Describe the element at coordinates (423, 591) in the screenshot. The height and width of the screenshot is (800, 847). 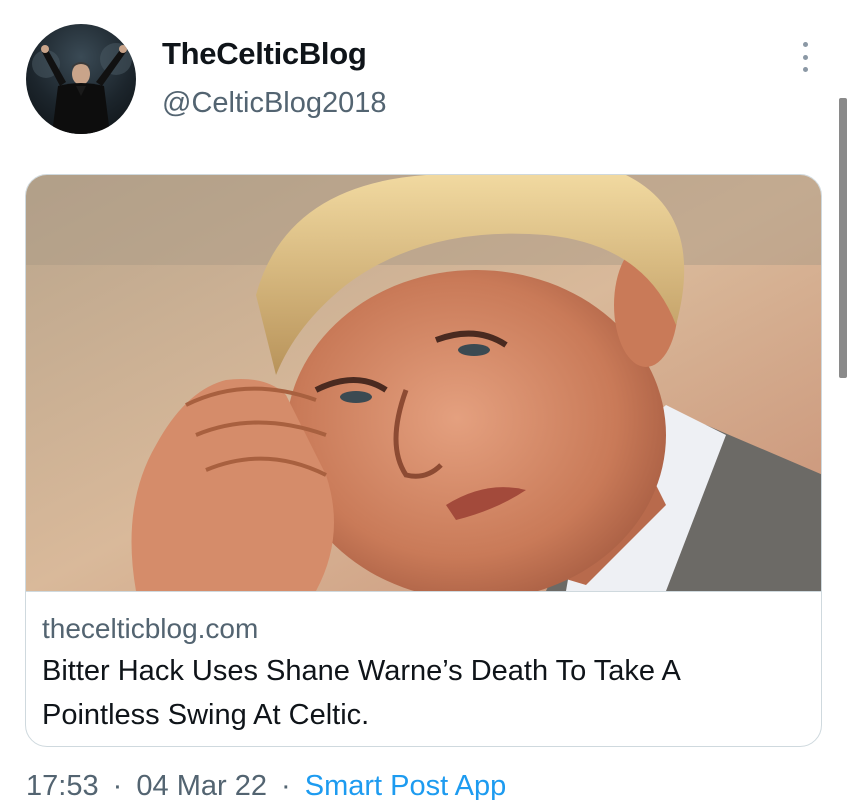
I see `card-divider` at that location.